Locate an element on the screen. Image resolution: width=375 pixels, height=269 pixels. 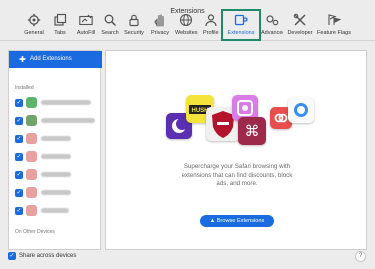
tab-developer: Developer is located at coordinates (300, 26).